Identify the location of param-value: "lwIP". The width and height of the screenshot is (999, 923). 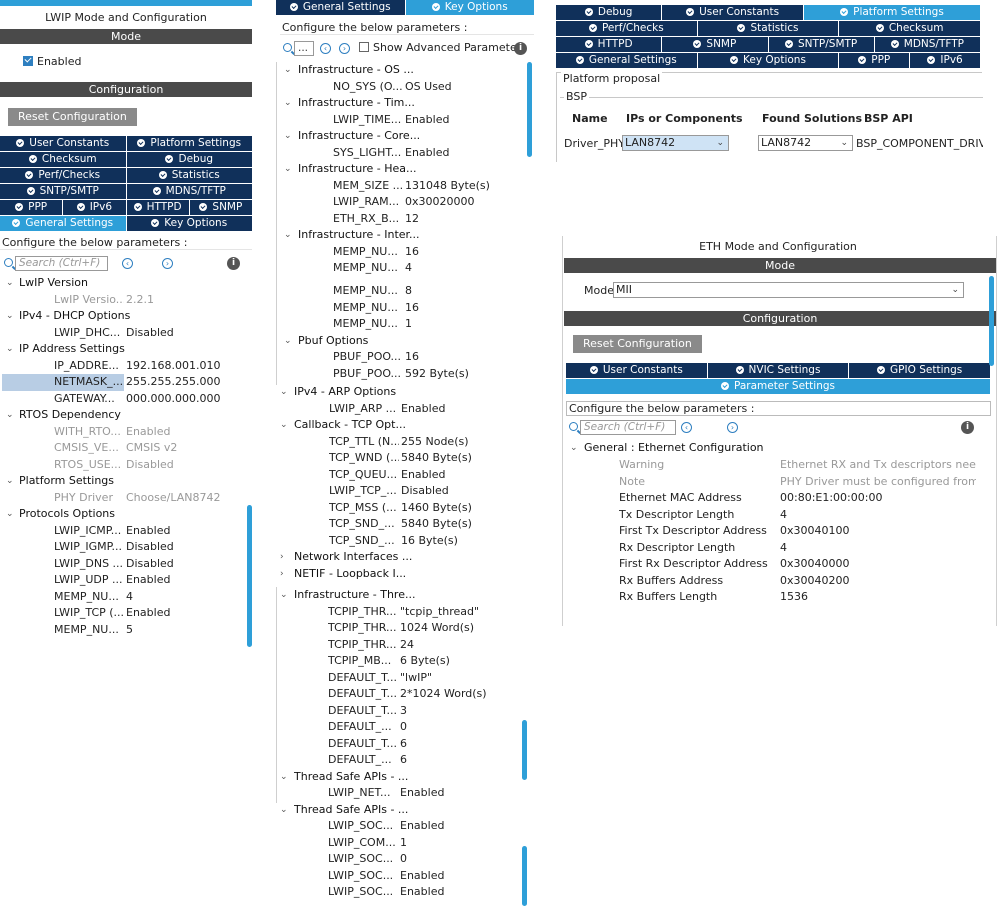
(416, 678).